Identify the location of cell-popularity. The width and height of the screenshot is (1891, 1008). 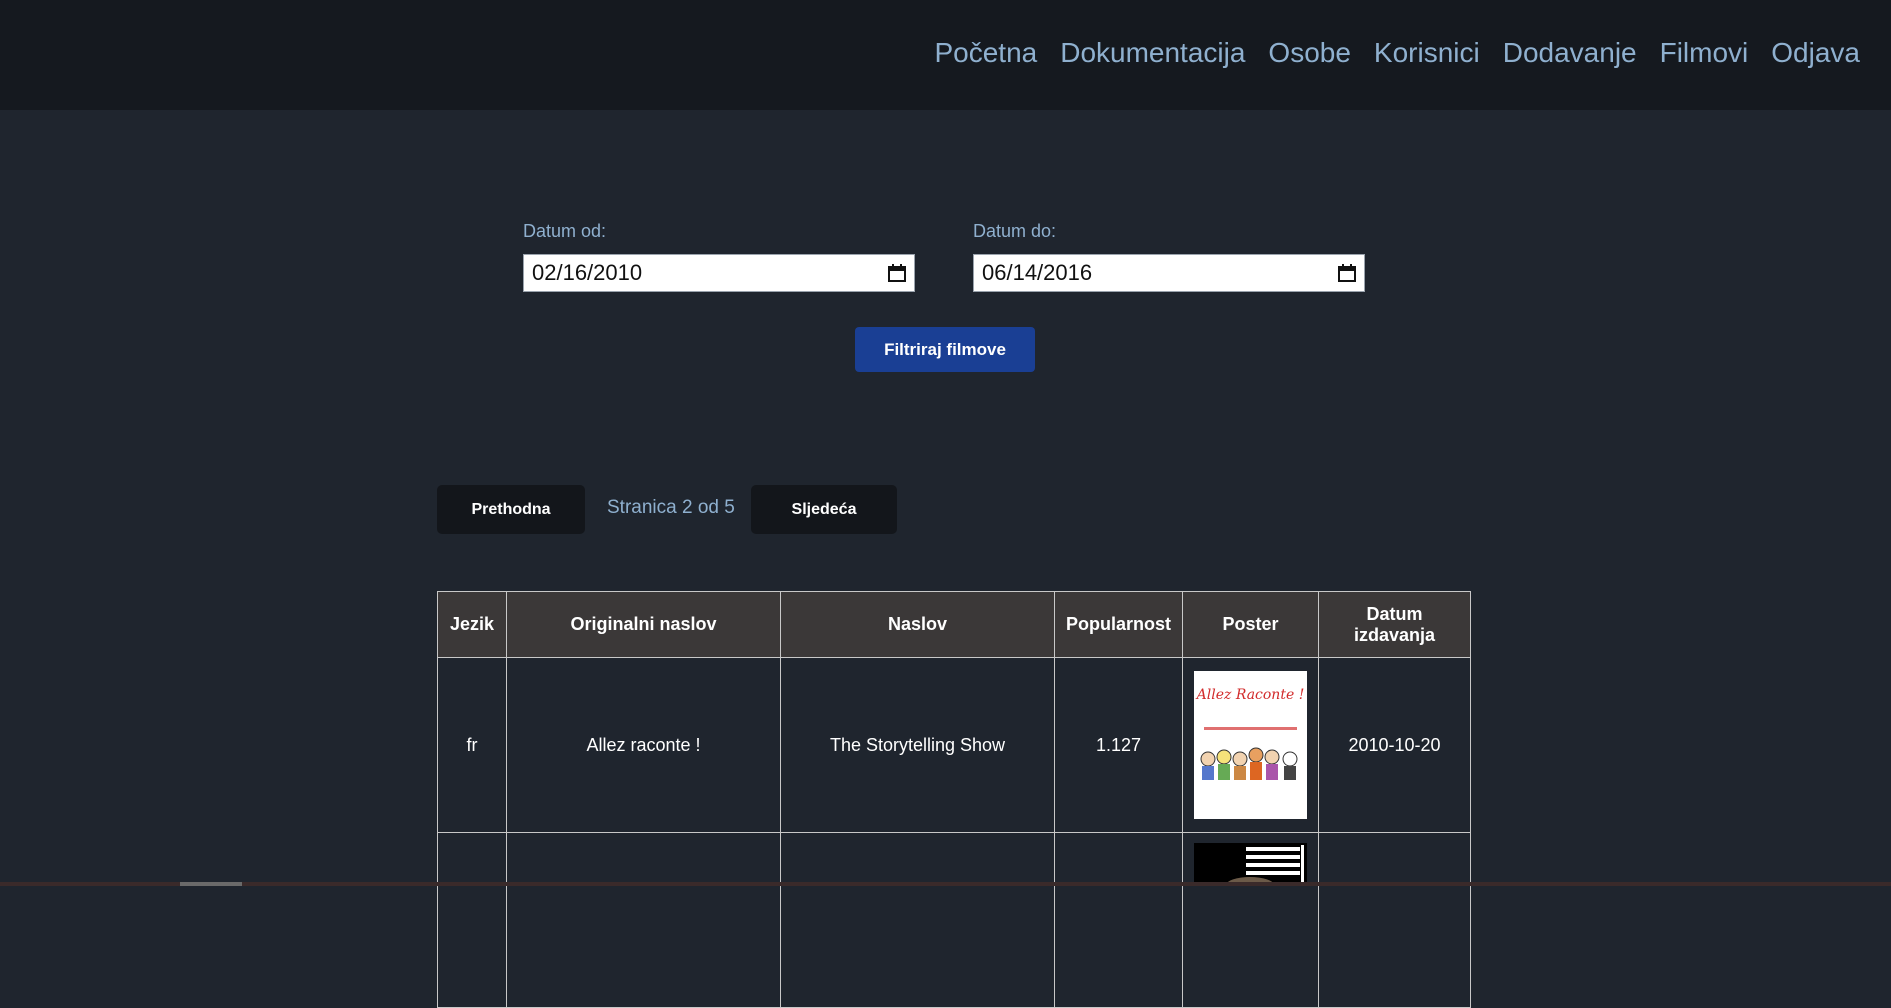
(1118, 920).